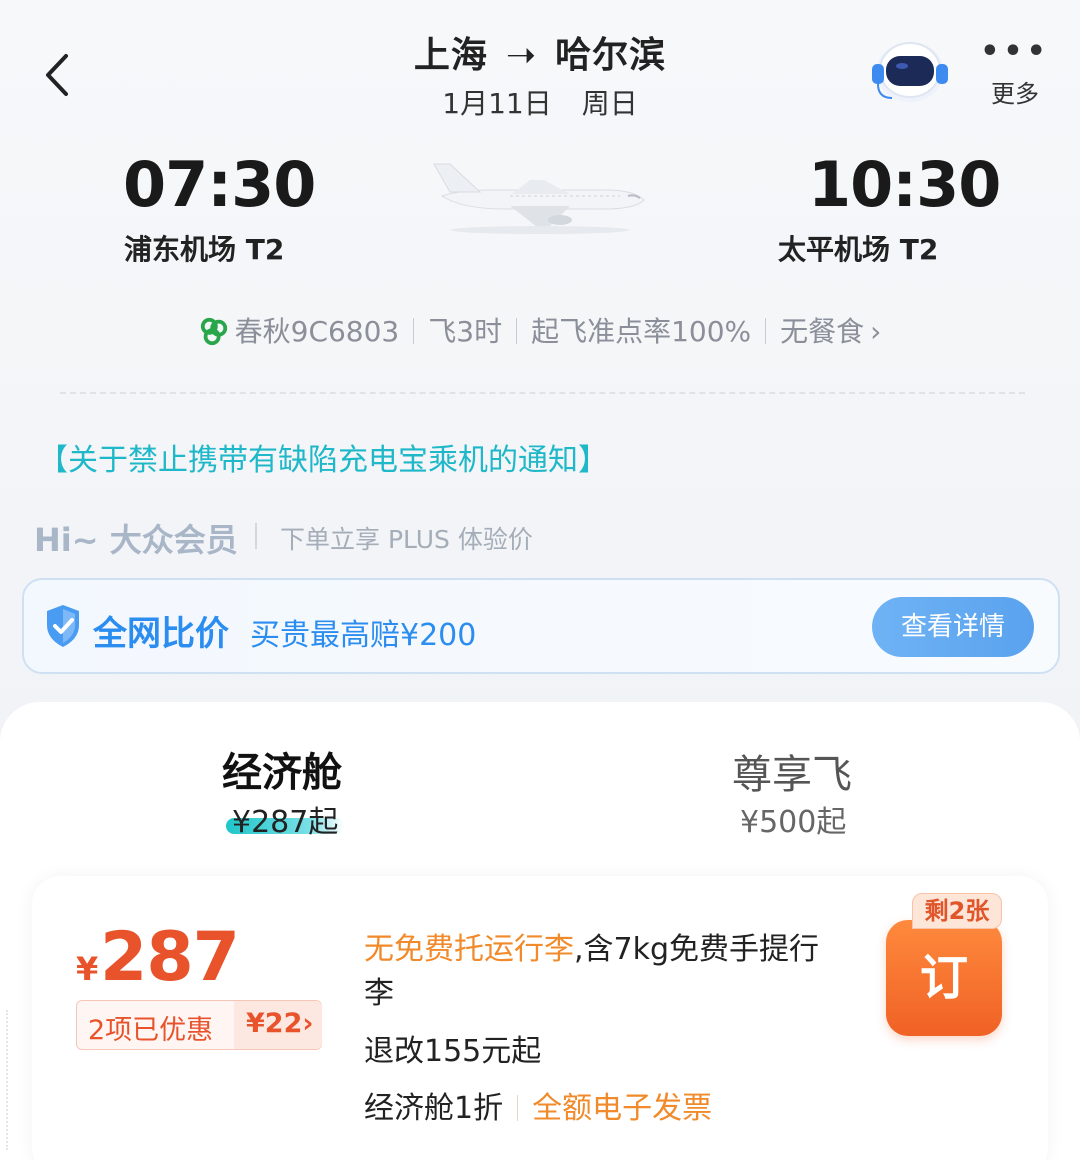 The height and width of the screenshot is (1160, 1080). What do you see at coordinates (792, 771) in the screenshot?
I see `tab-premium: 尊享飞` at bounding box center [792, 771].